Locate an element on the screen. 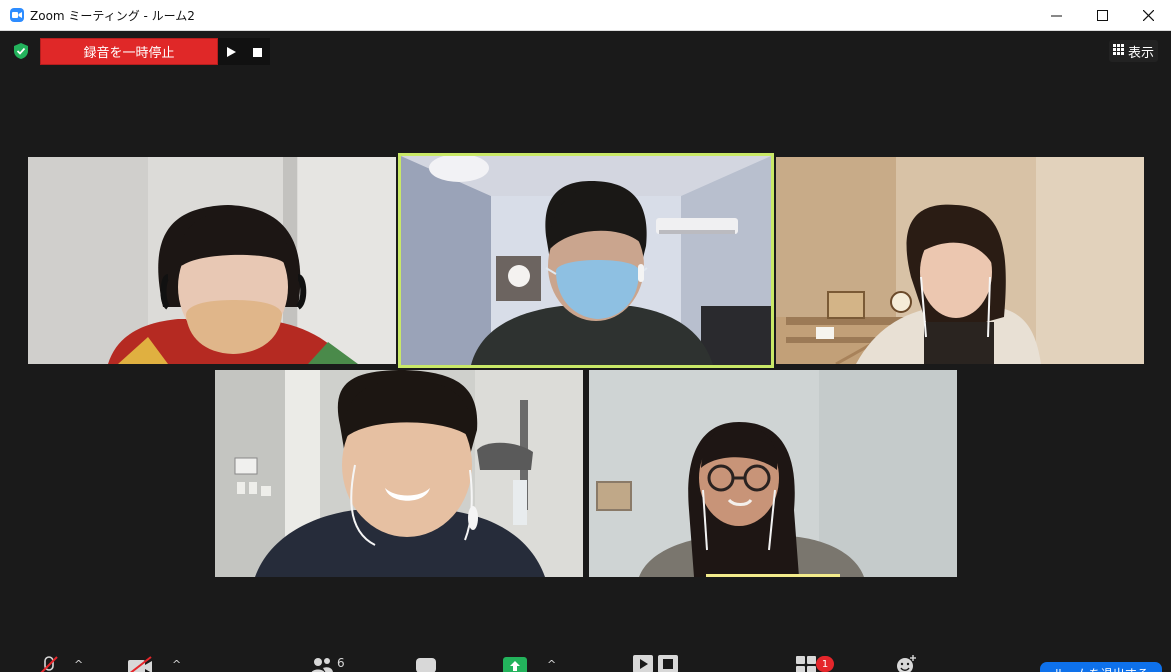 The height and width of the screenshot is (672, 1171). leave-room-button: ルームを退出する is located at coordinates (1101, 667).